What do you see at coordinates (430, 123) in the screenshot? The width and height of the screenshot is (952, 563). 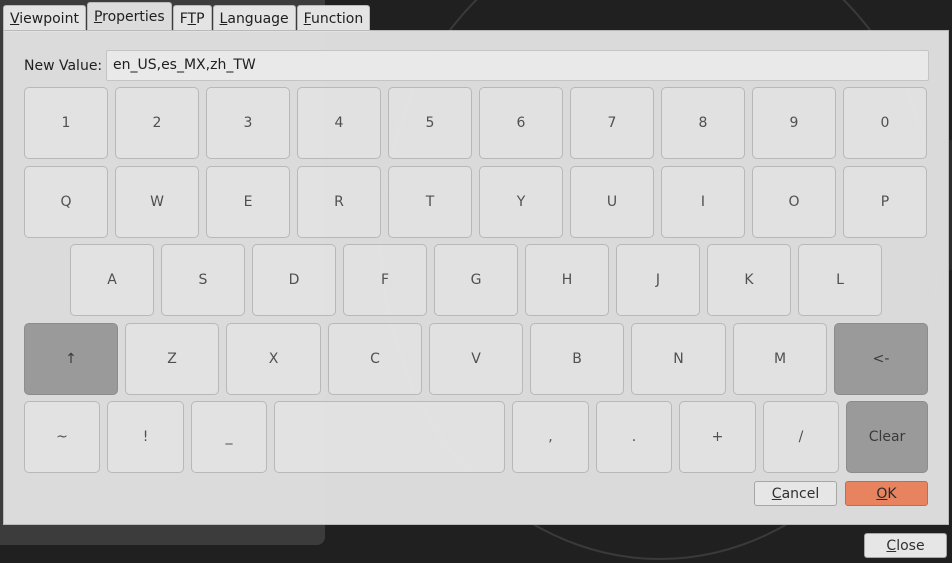 I see `key-5: 5` at bounding box center [430, 123].